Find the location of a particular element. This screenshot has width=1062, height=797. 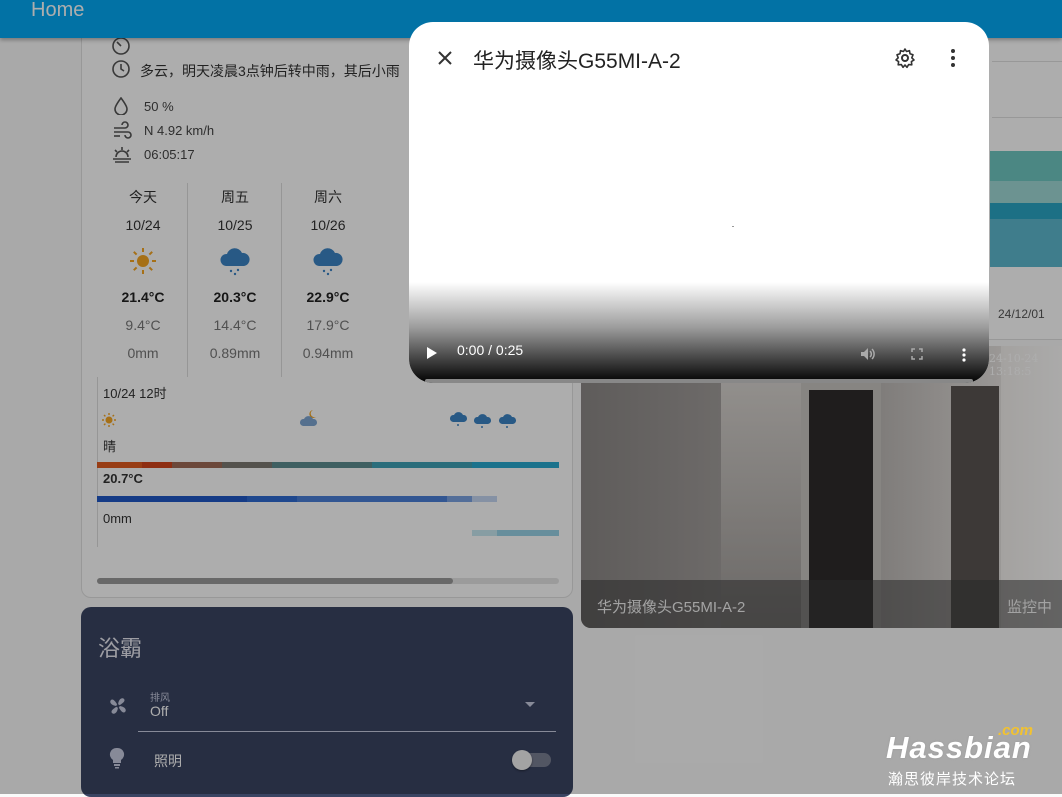

volume-icon is located at coordinates (868, 354).